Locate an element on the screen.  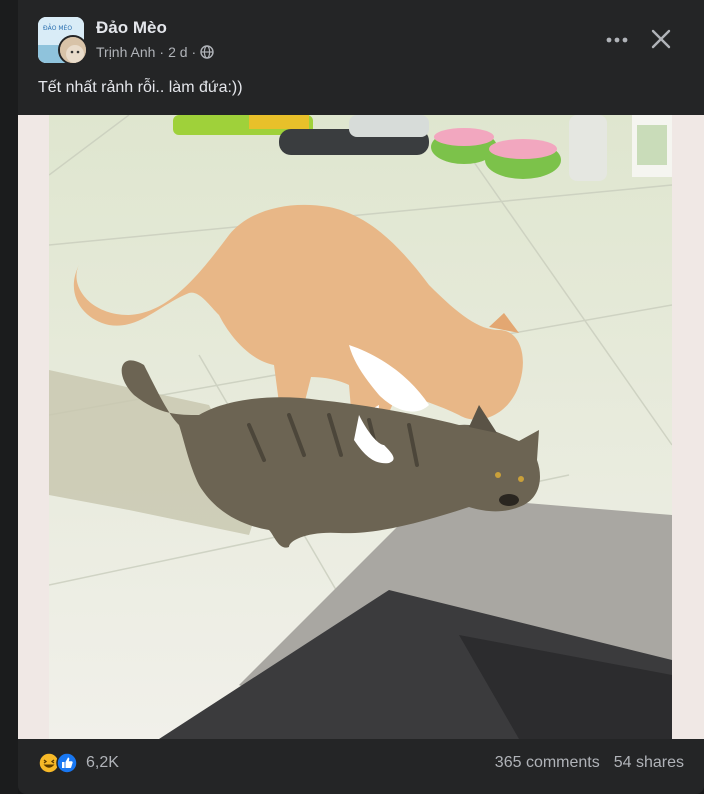
like-icon is located at coordinates (67, 763).